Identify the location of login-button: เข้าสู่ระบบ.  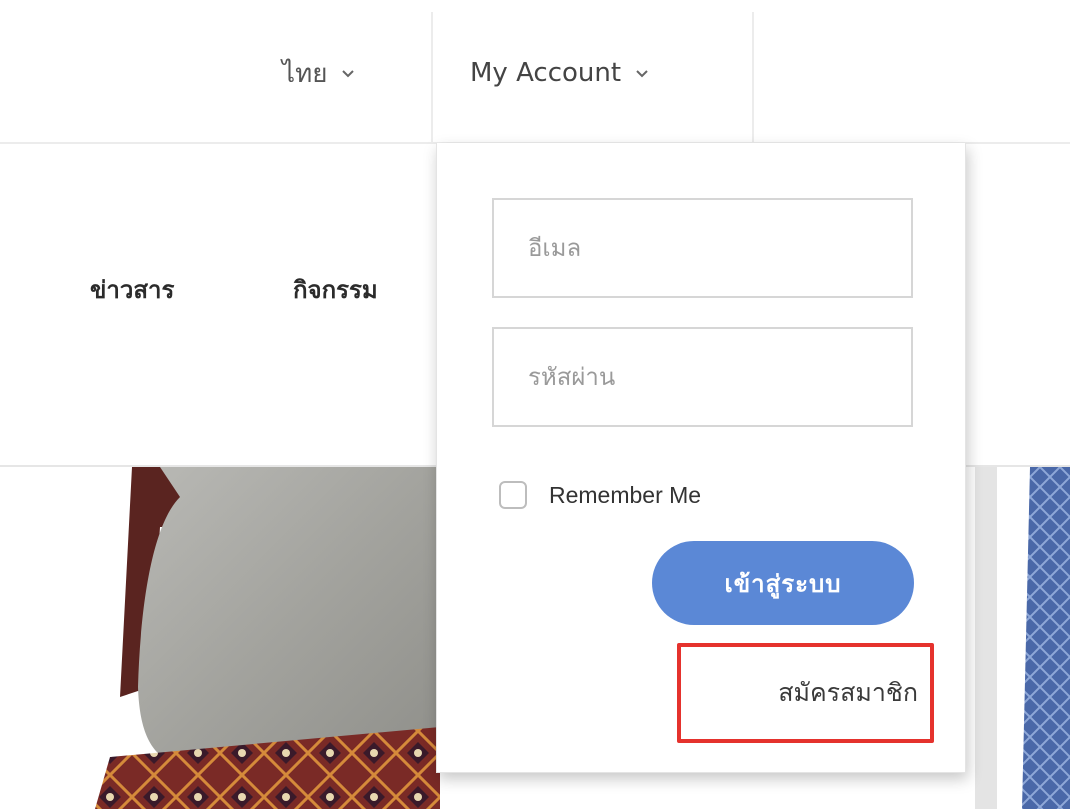
(783, 583).